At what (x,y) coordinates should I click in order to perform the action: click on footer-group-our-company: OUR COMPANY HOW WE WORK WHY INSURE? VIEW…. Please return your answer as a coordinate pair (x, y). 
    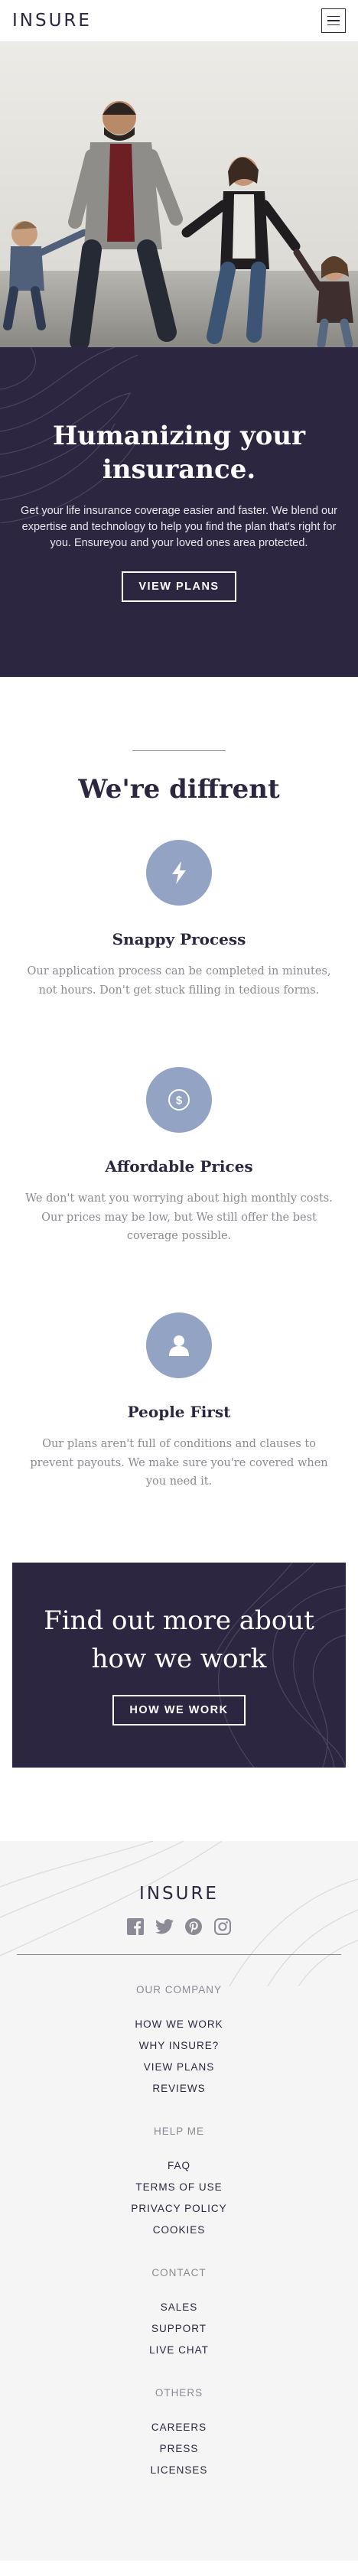
    Looking at the image, I should click on (179, 2042).